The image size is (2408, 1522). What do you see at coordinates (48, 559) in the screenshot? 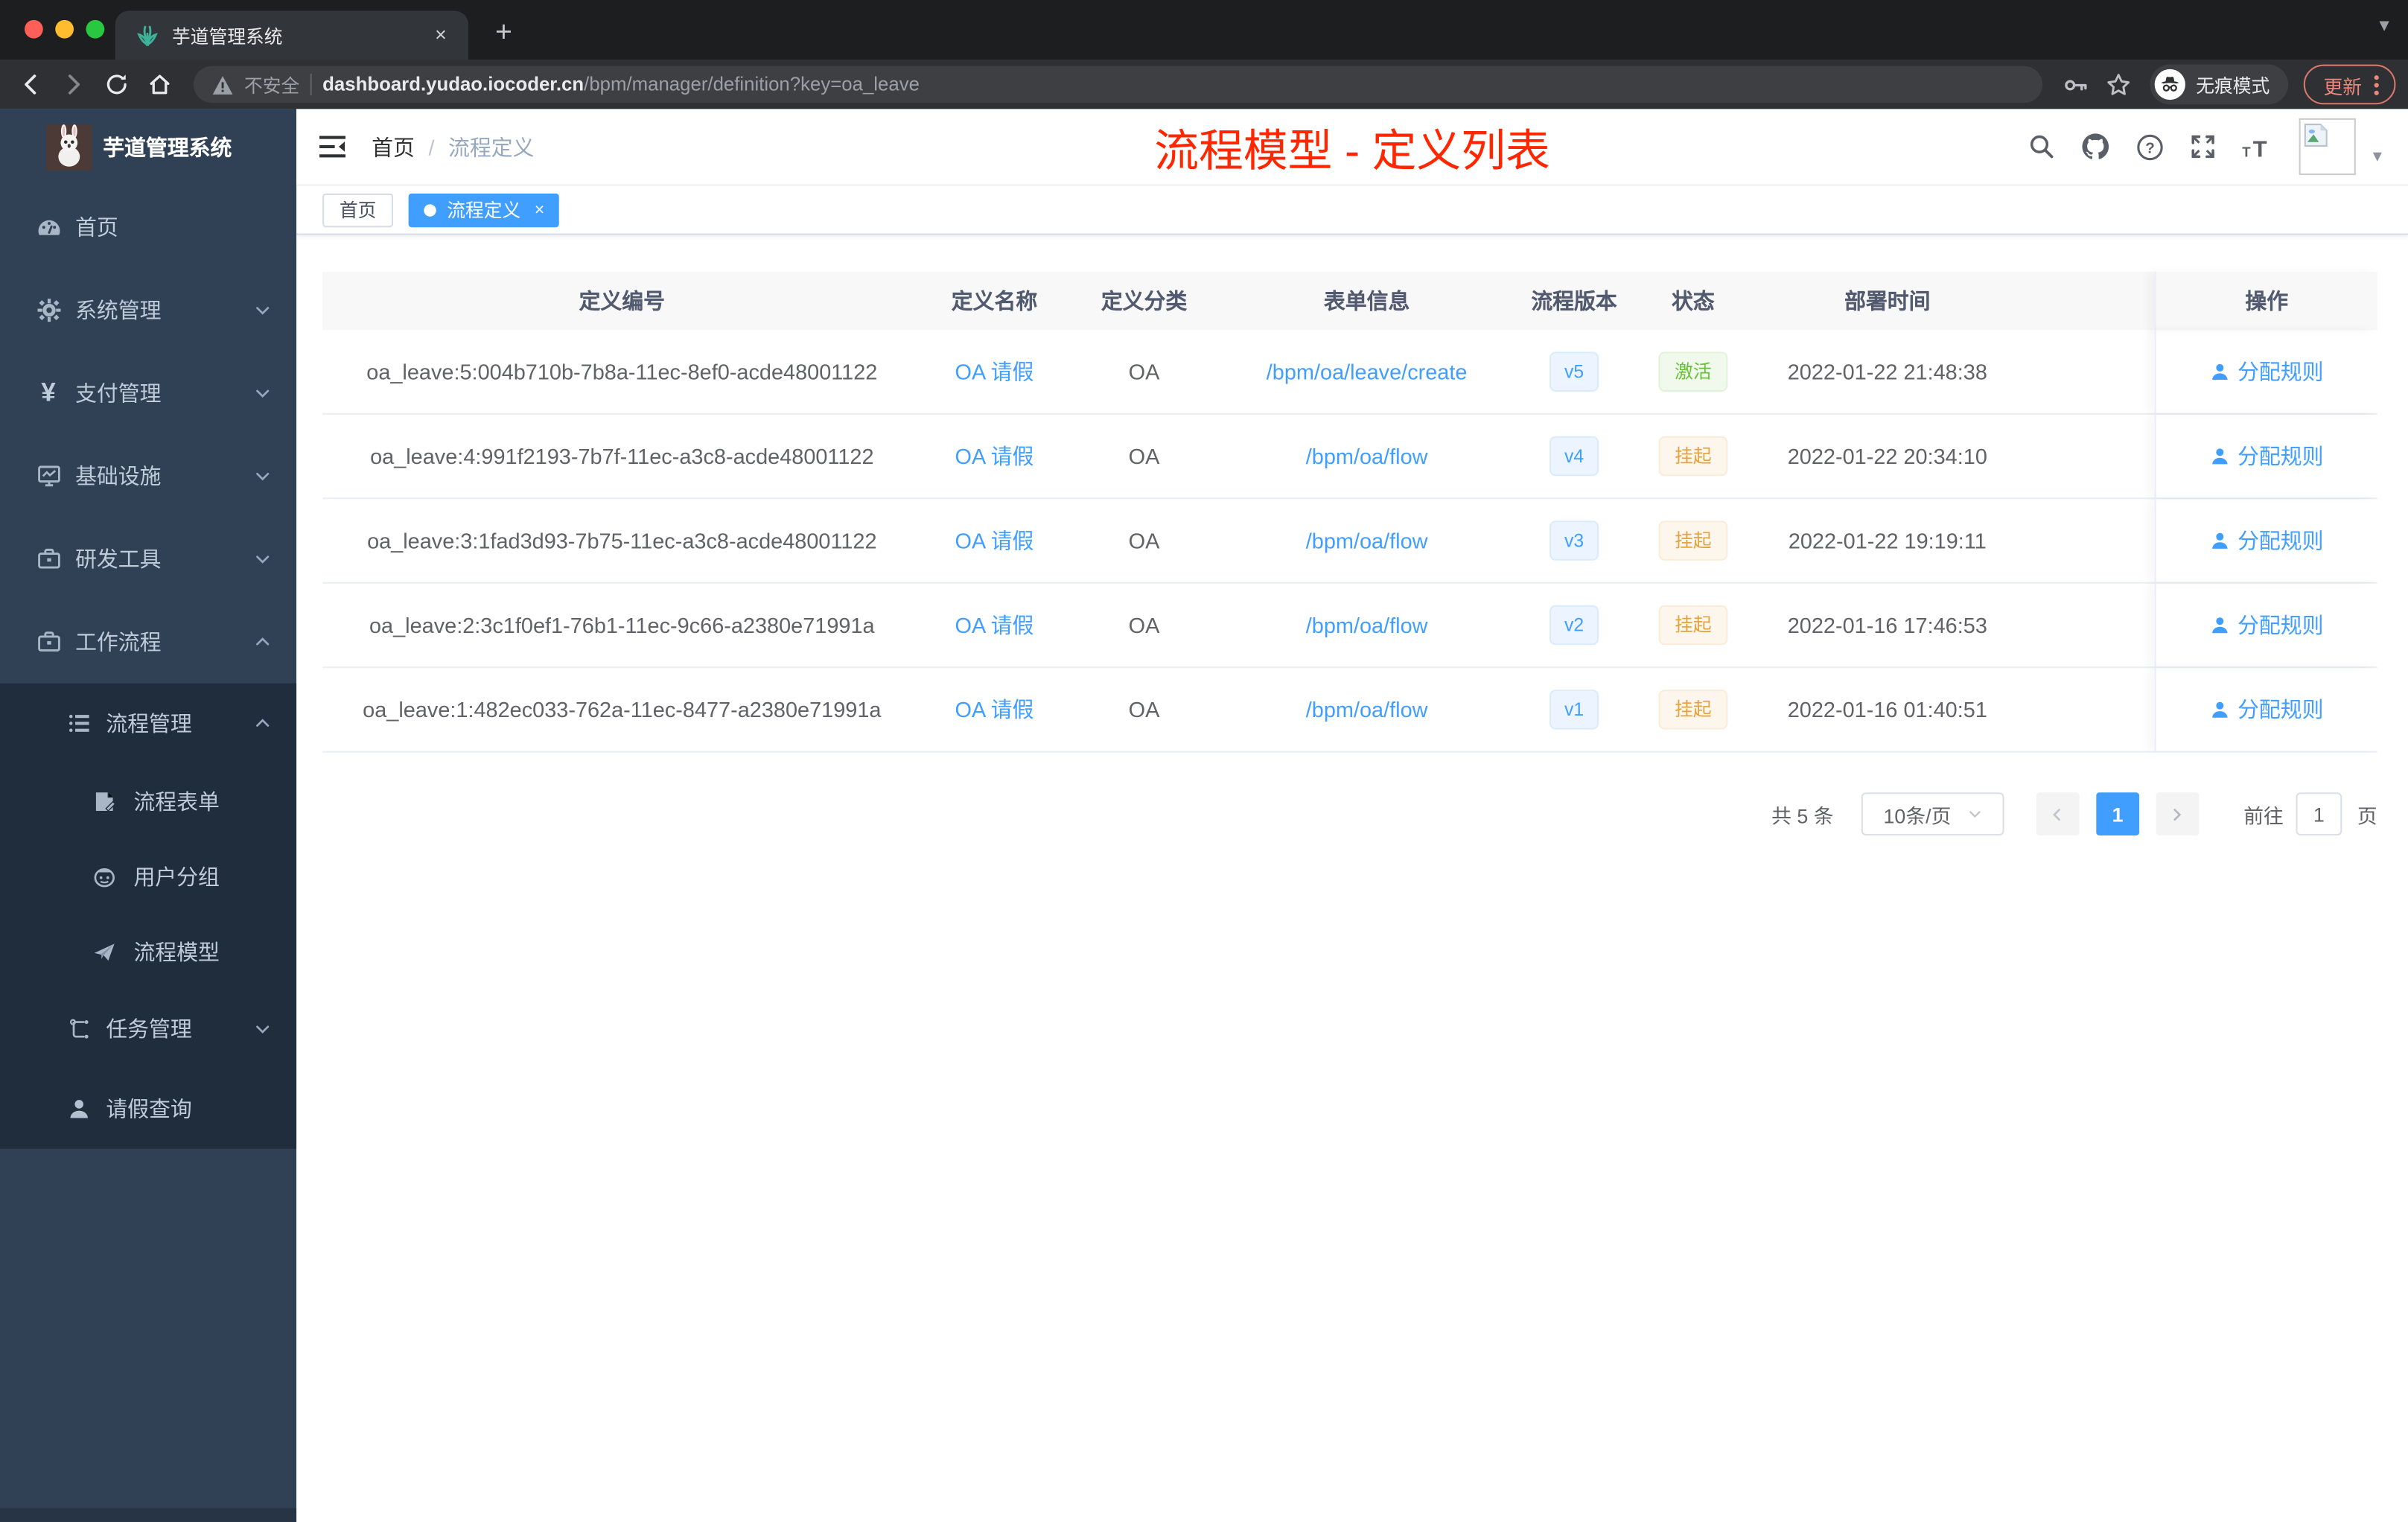
I see `toolbox-icon` at bounding box center [48, 559].